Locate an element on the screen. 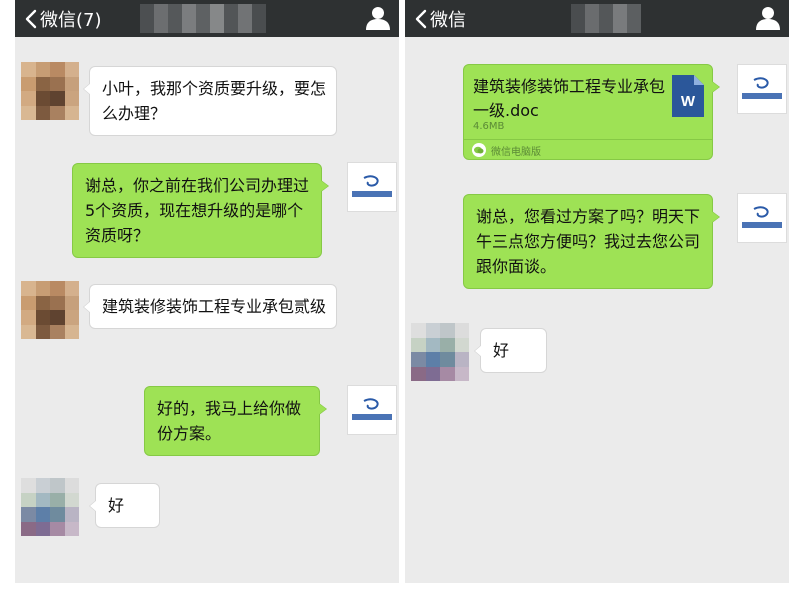 The height and width of the screenshot is (589, 800). message-bubble-outgoing: 谢总，你之前在我们公司办理过5个资质，现在想升级的是哪个资质呀？ is located at coordinates (200, 210).